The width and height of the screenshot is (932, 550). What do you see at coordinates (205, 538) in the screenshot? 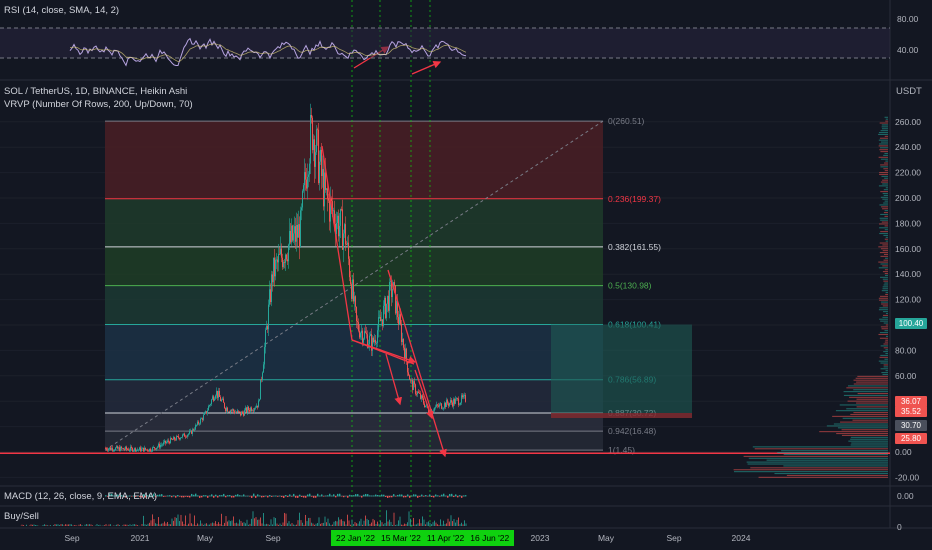
I see `time-axis-label: May` at bounding box center [205, 538].